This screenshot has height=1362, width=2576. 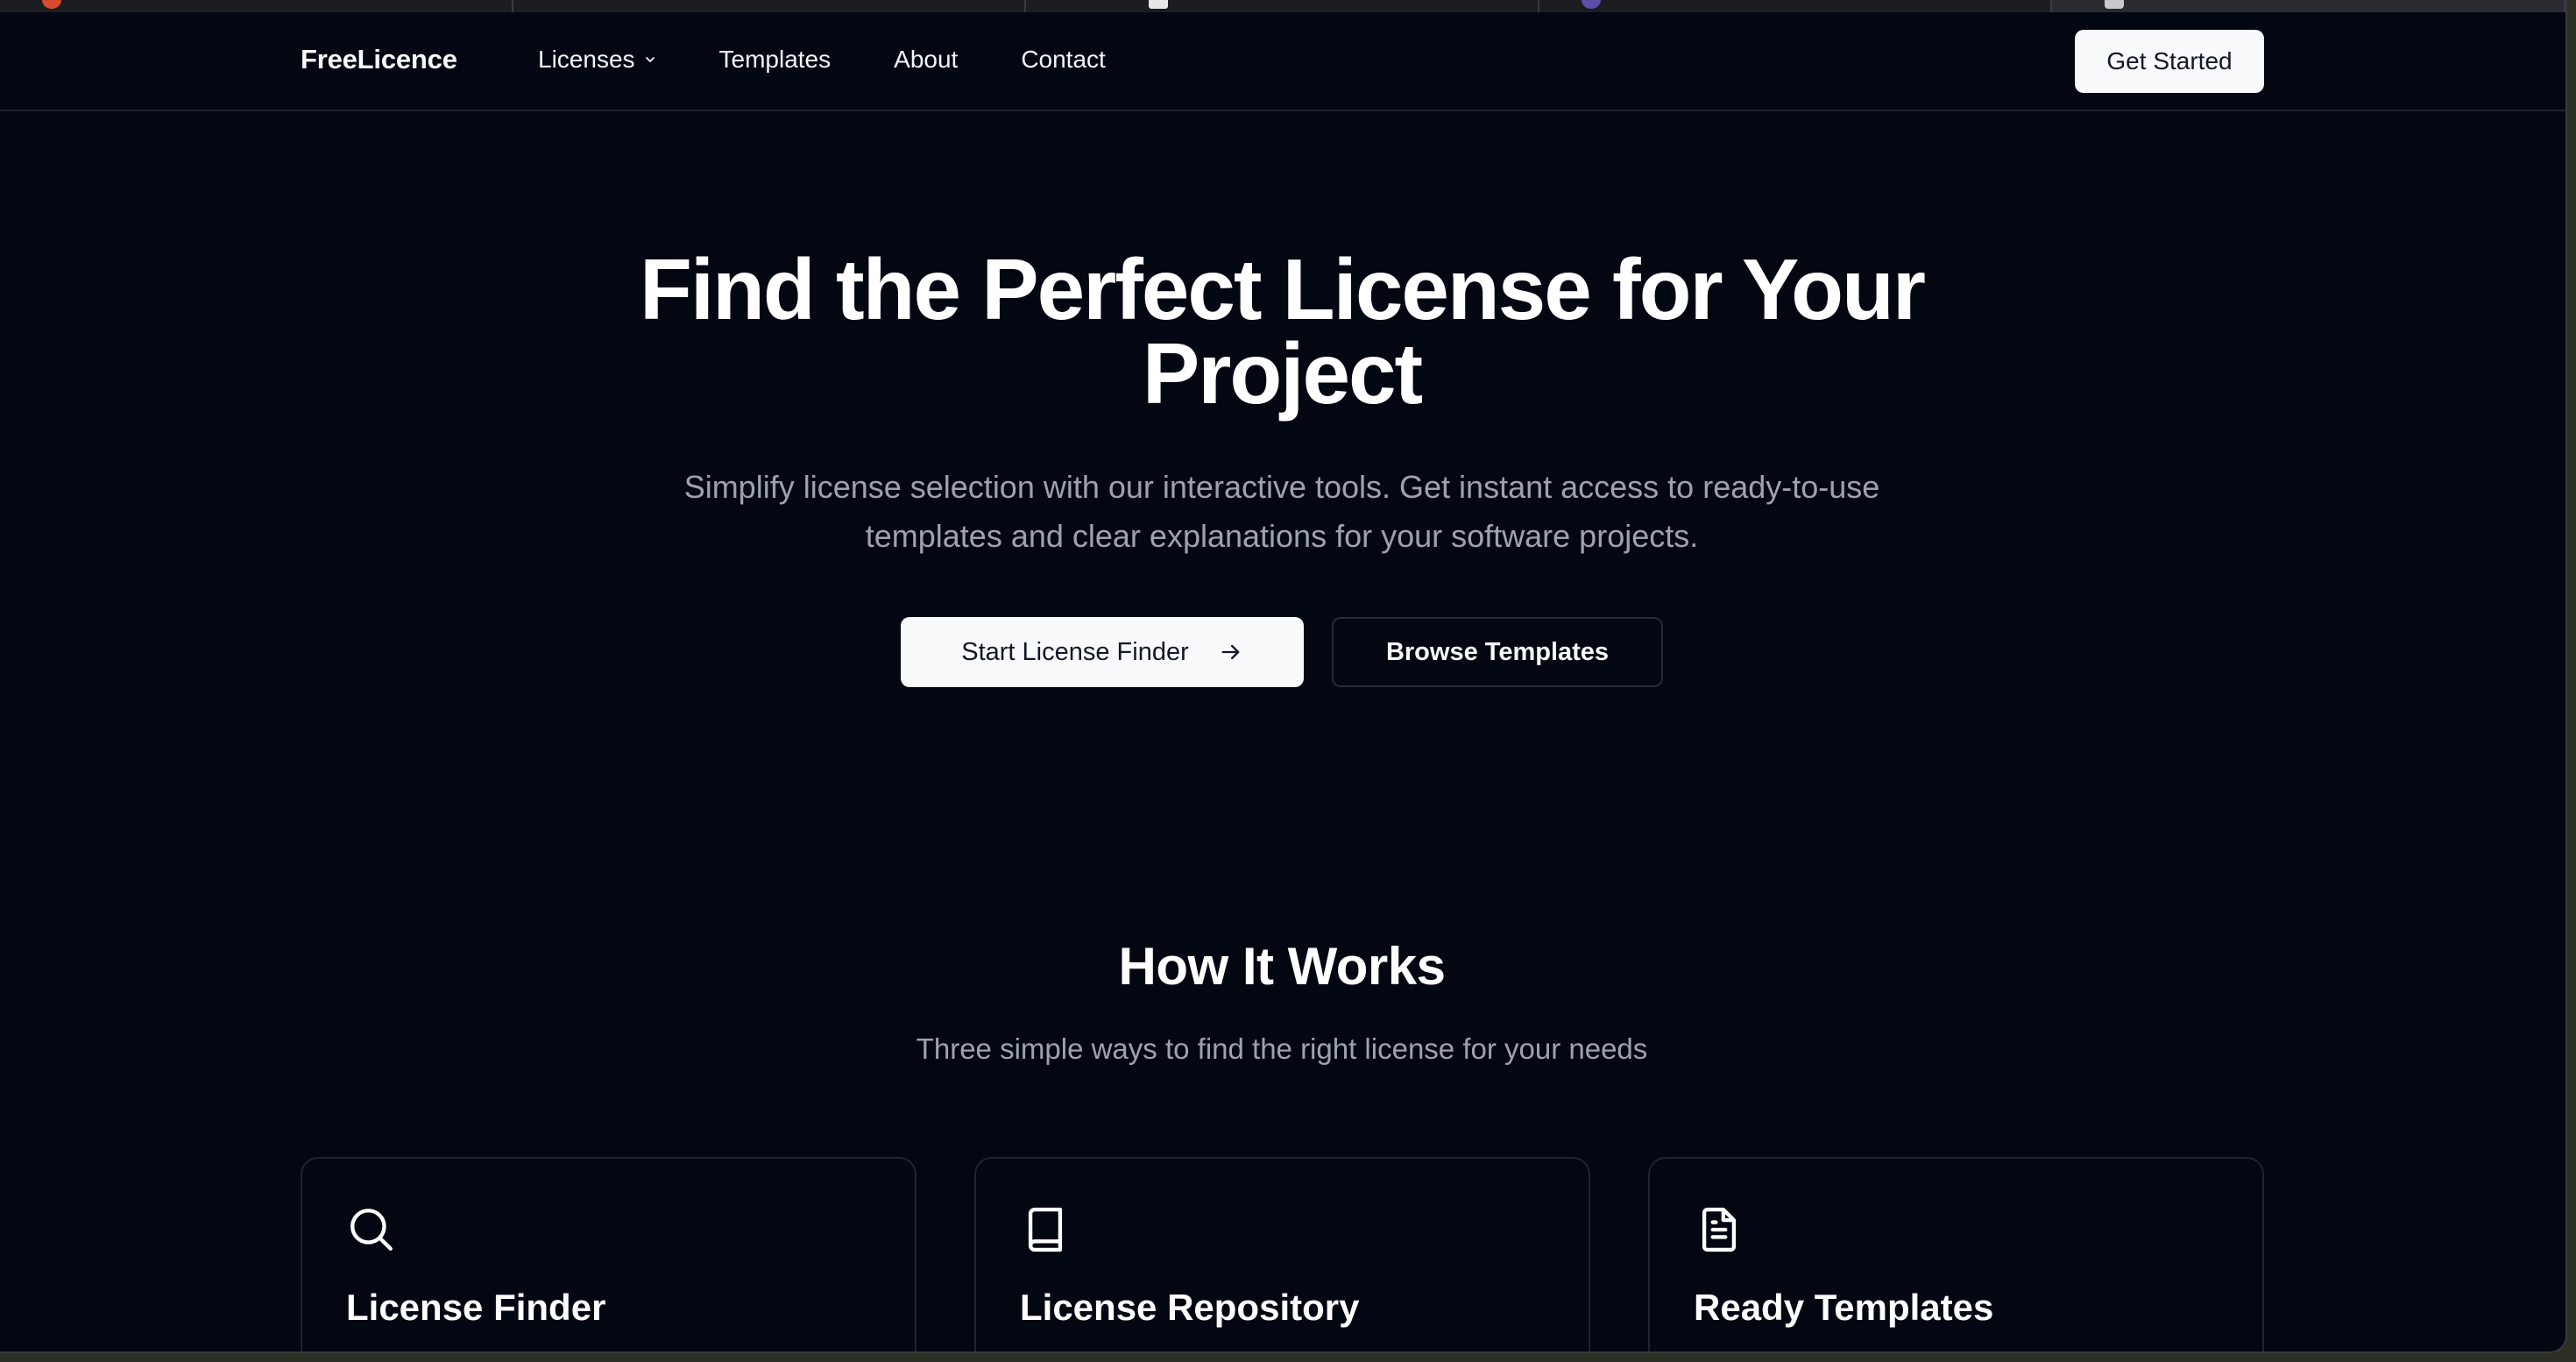 What do you see at coordinates (1075, 651) in the screenshot?
I see `start-license-finder-label: Start License Finder` at bounding box center [1075, 651].